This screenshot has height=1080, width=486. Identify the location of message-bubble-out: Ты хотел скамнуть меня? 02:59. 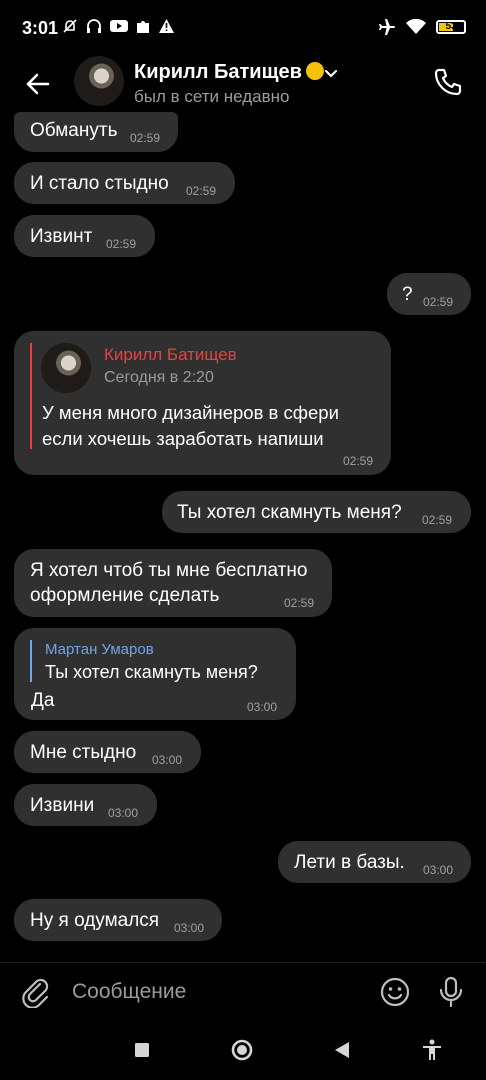
(316, 512).